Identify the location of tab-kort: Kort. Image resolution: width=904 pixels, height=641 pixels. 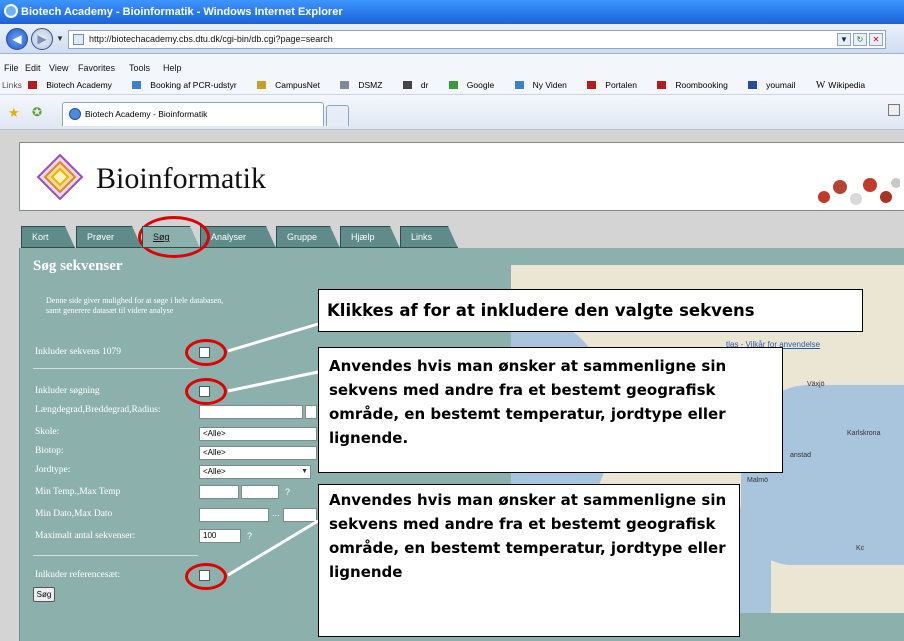
(48, 237).